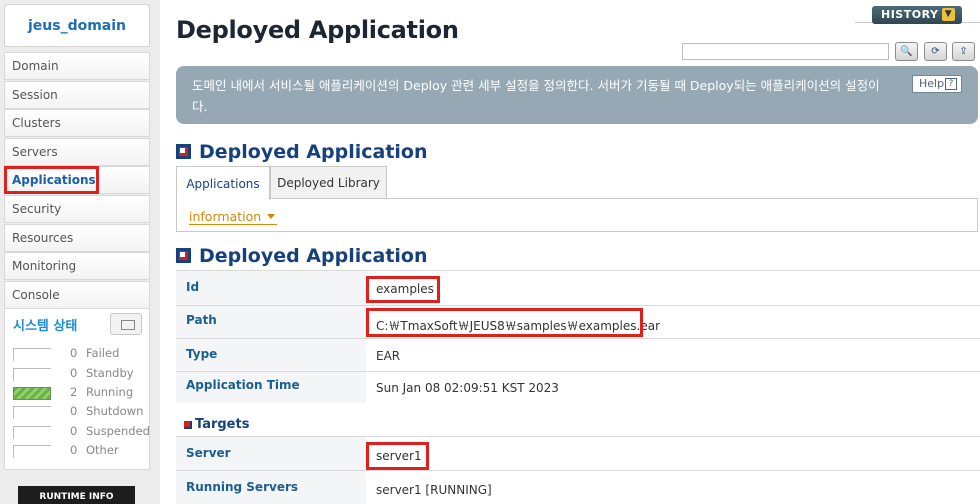  Describe the element at coordinates (910, 14) in the screenshot. I see `history-label: HISTORY` at that location.